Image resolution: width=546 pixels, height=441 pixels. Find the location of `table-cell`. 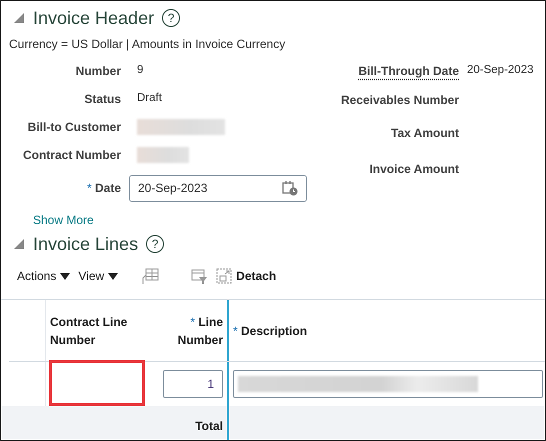

table-cell is located at coordinates (97, 383).